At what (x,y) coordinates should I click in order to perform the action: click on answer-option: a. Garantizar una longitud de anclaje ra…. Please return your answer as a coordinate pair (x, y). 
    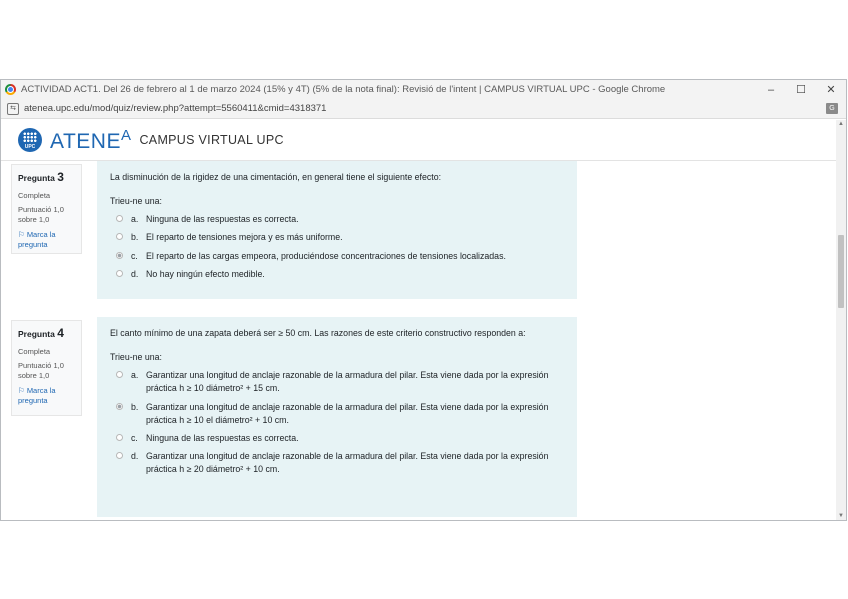
    Looking at the image, I should click on (337, 382).